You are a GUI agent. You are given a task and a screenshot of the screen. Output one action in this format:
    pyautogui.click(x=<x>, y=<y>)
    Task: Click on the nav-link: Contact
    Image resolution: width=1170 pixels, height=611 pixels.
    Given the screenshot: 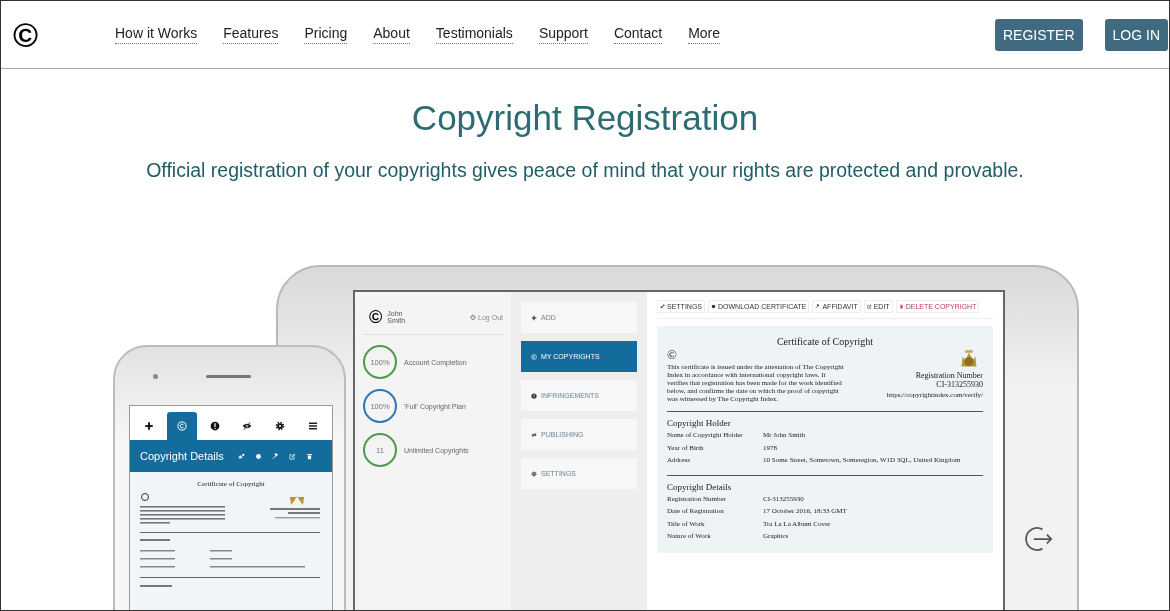 What is the action you would take?
    pyautogui.click(x=638, y=34)
    